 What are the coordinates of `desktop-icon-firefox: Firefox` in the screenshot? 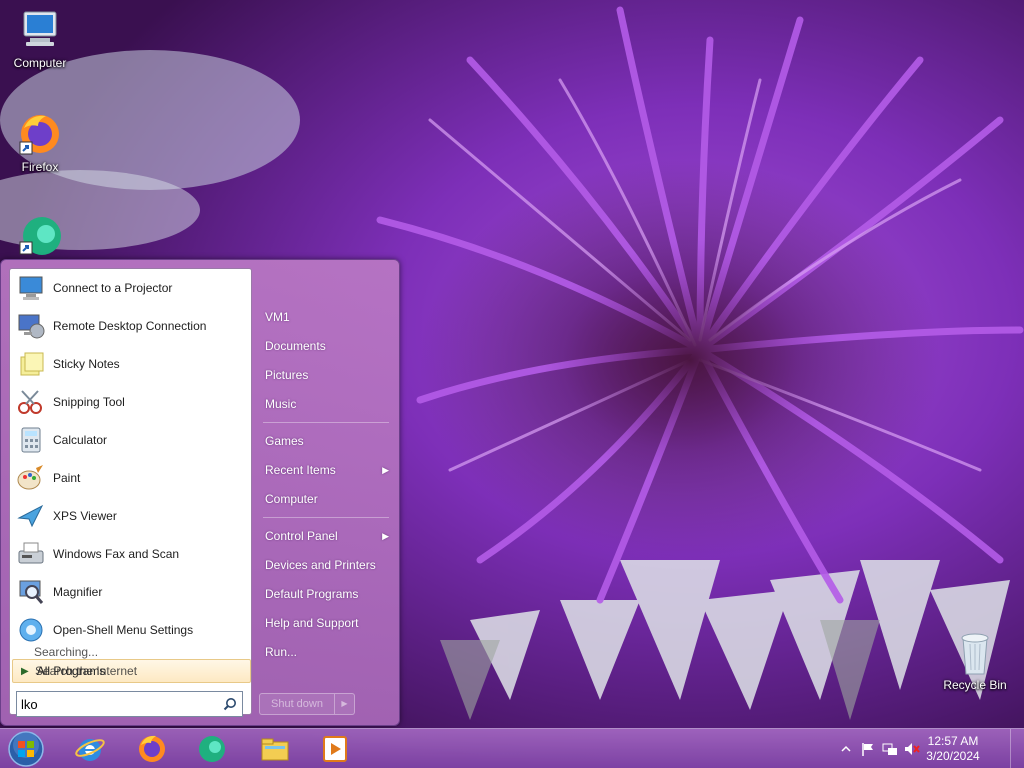 It's located at (40, 143).